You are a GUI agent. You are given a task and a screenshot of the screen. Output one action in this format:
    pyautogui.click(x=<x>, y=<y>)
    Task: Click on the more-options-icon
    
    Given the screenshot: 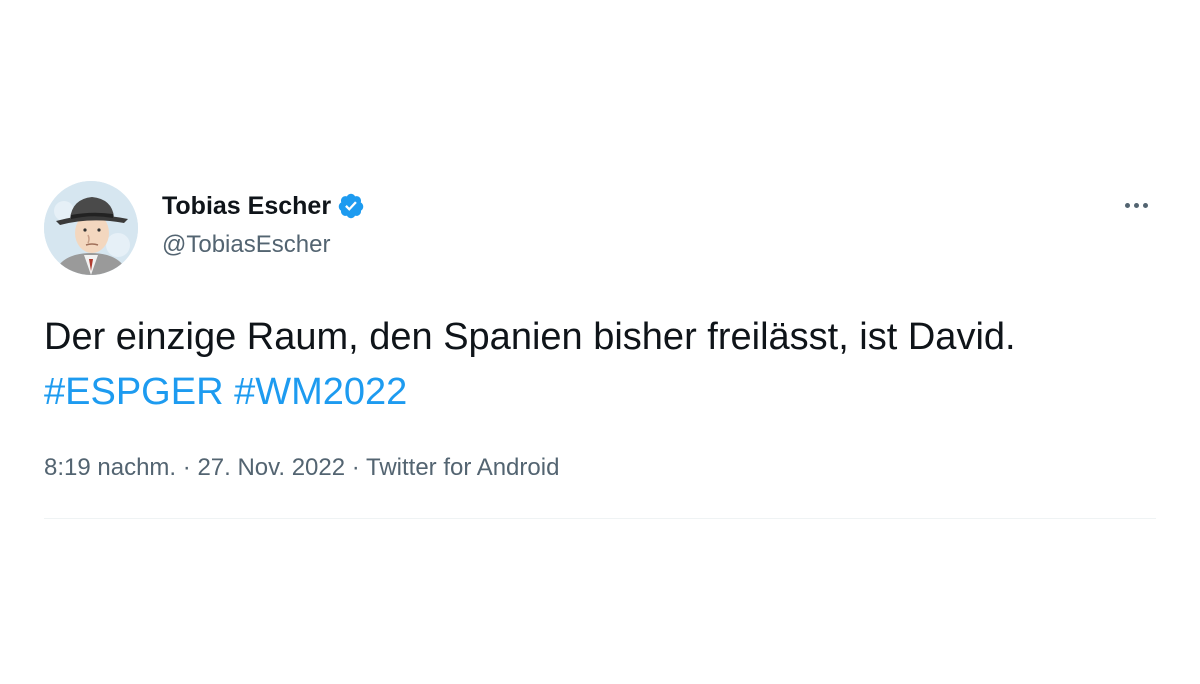 What is the action you would take?
    pyautogui.click(x=1136, y=205)
    